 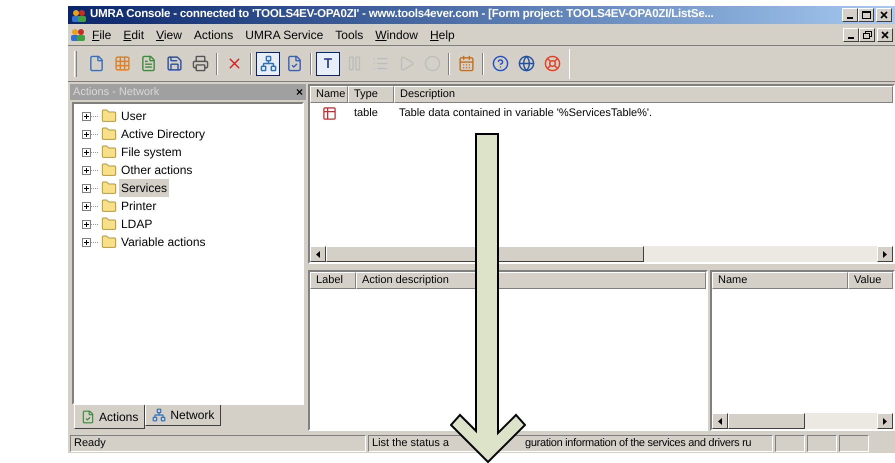 I want to click on tree-item: User, so click(x=133, y=116).